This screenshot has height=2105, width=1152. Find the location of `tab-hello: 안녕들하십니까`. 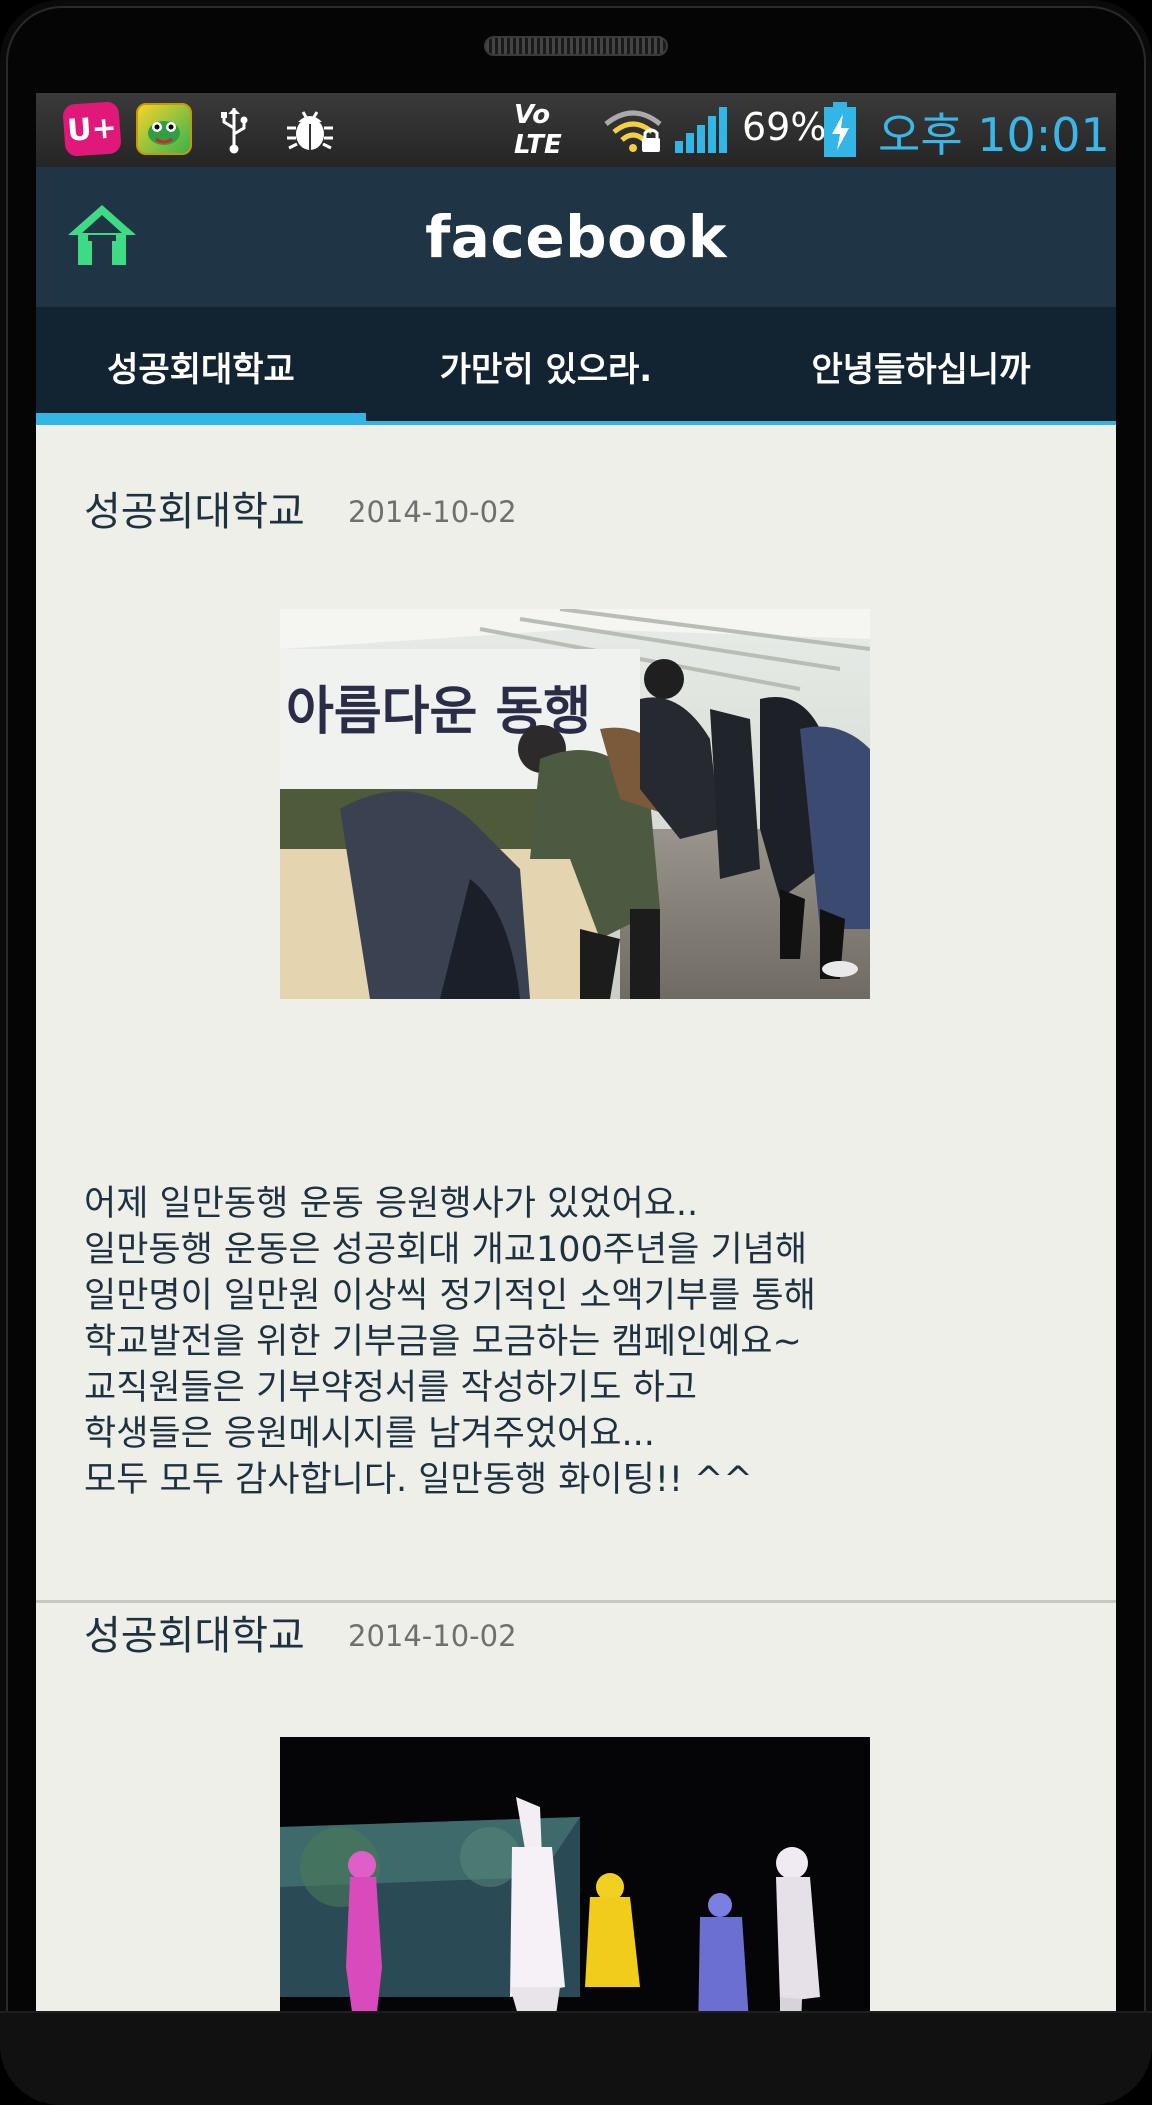

tab-hello: 안녕들하십니까 is located at coordinates (921, 366).